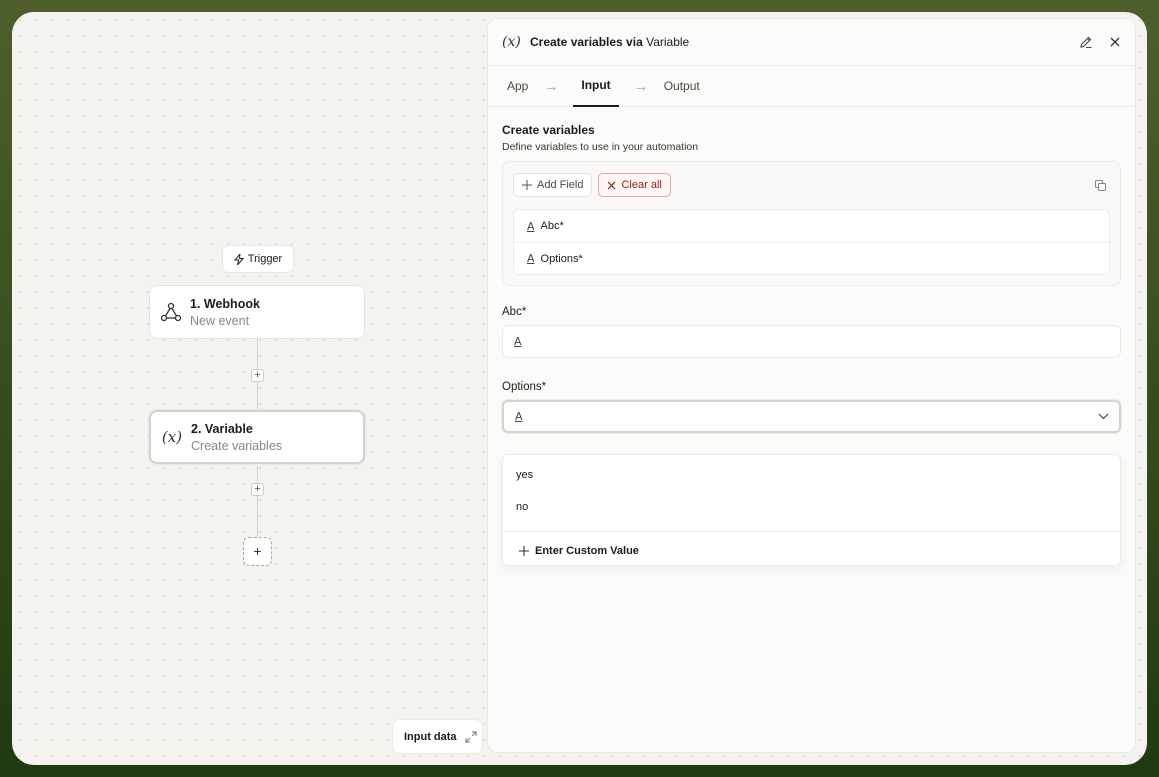 The width and height of the screenshot is (1159, 777). I want to click on add-field-button: Add Field, so click(553, 185).